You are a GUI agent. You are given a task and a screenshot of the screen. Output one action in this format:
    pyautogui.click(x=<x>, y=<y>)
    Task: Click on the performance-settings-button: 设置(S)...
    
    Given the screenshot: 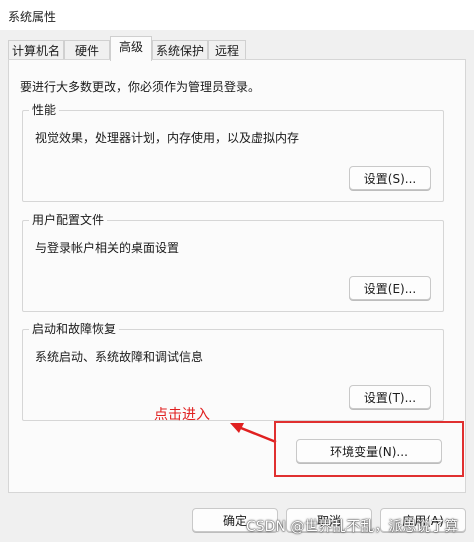 What is the action you would take?
    pyautogui.click(x=390, y=178)
    